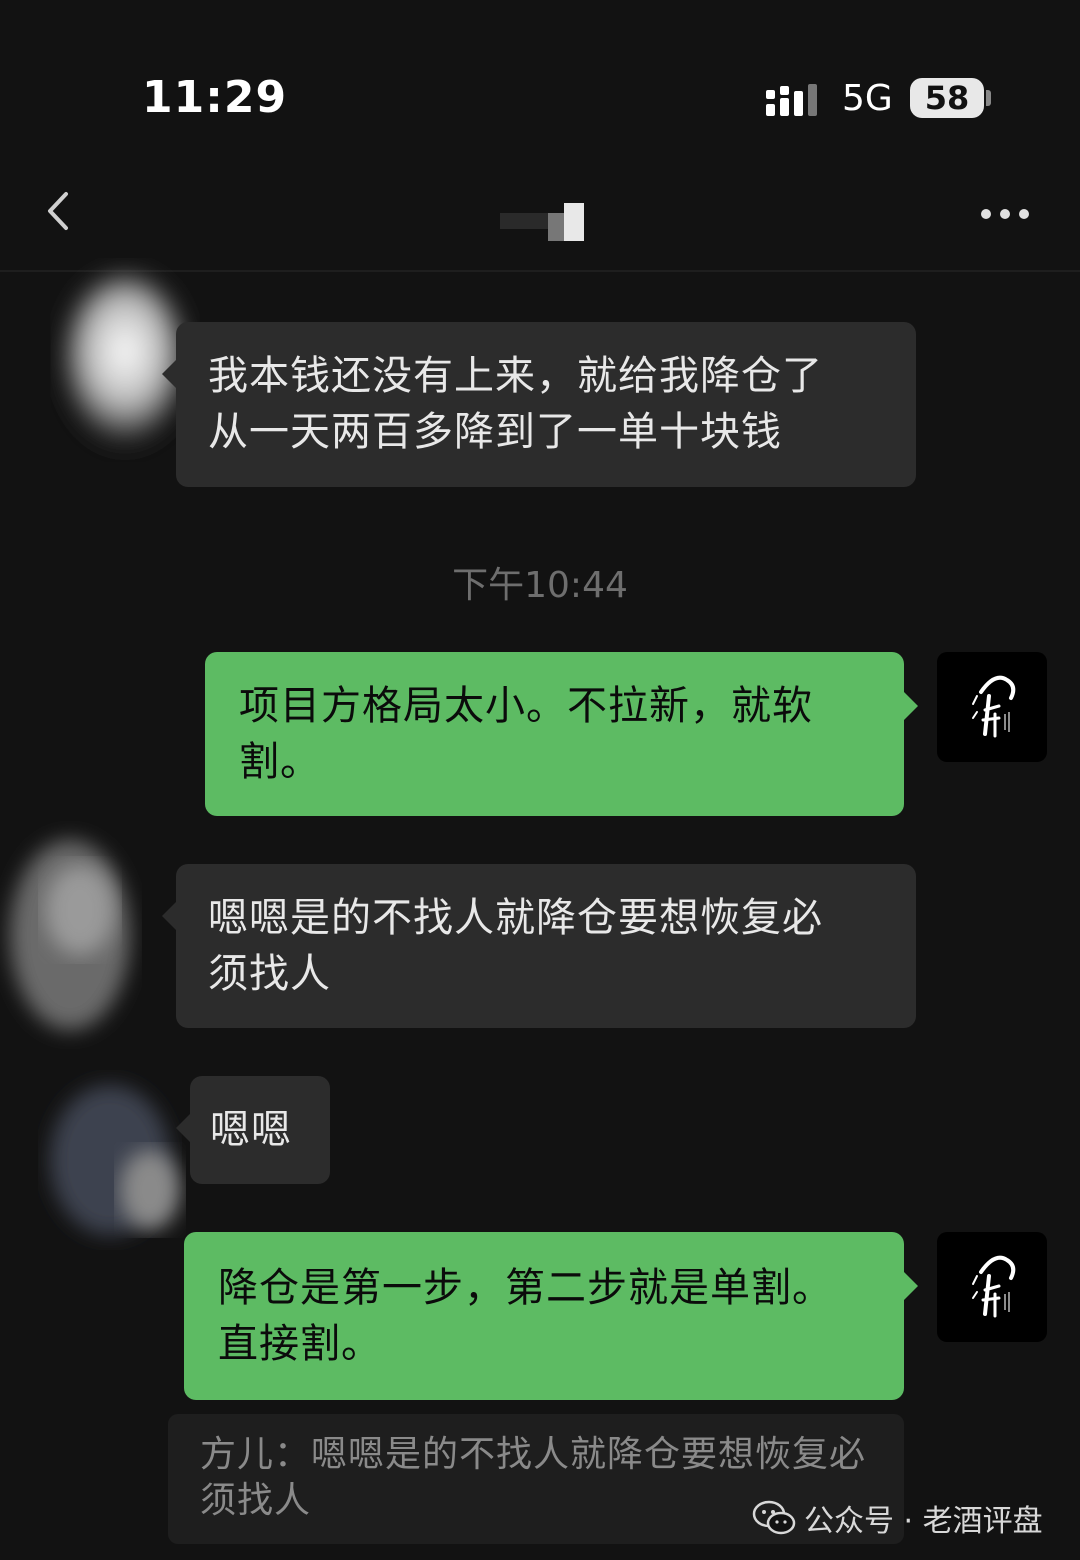 The height and width of the screenshot is (1560, 1080). What do you see at coordinates (60, 211) in the screenshot?
I see `back-arrow-icon` at bounding box center [60, 211].